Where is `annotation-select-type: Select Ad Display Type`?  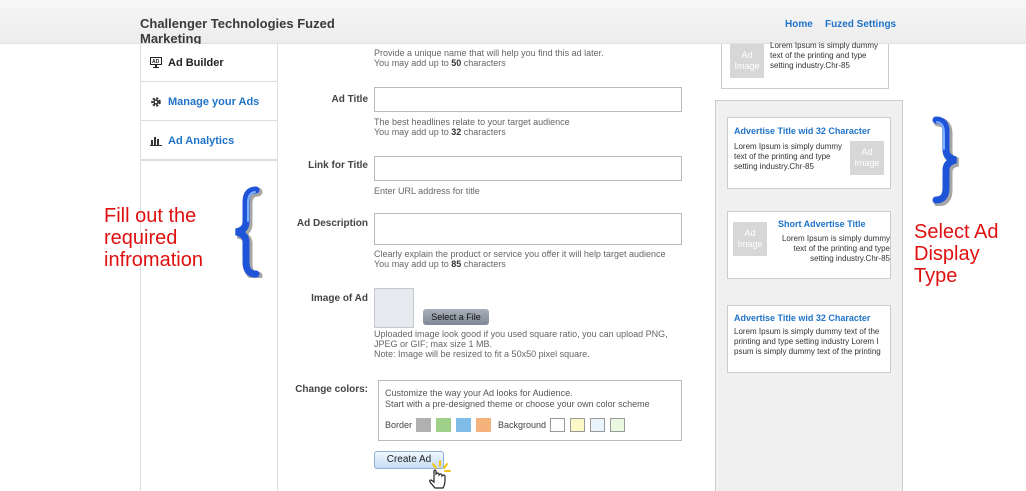
annotation-select-type: Select Ad Display Type is located at coordinates (956, 254).